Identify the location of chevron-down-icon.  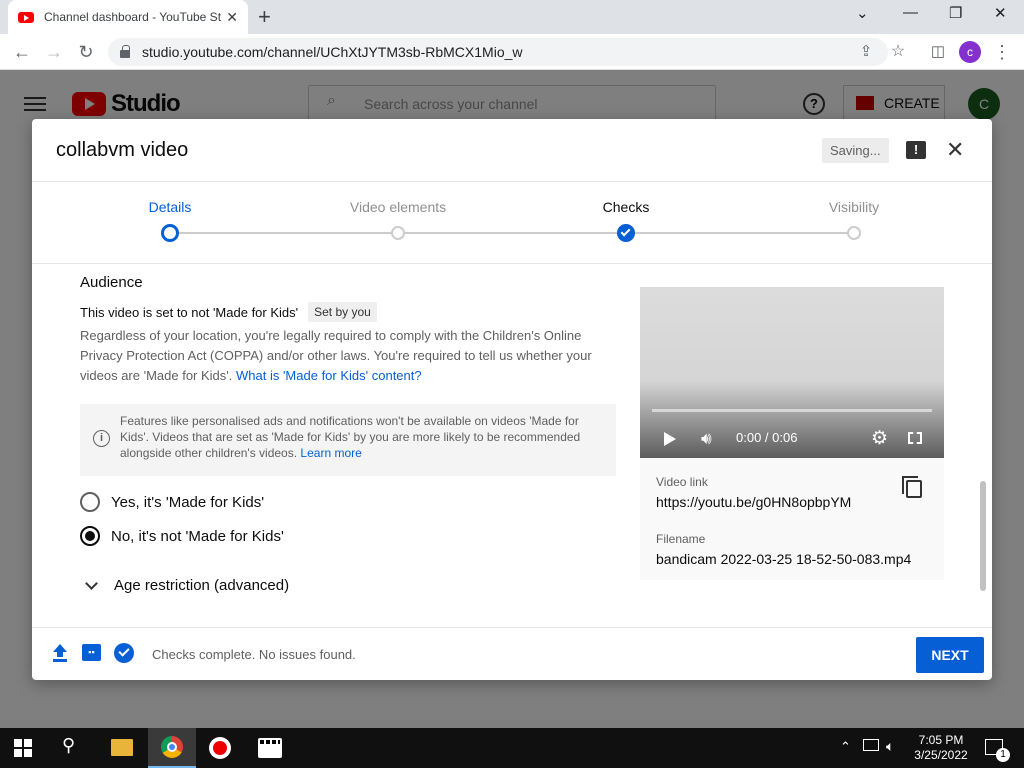
(91, 583).